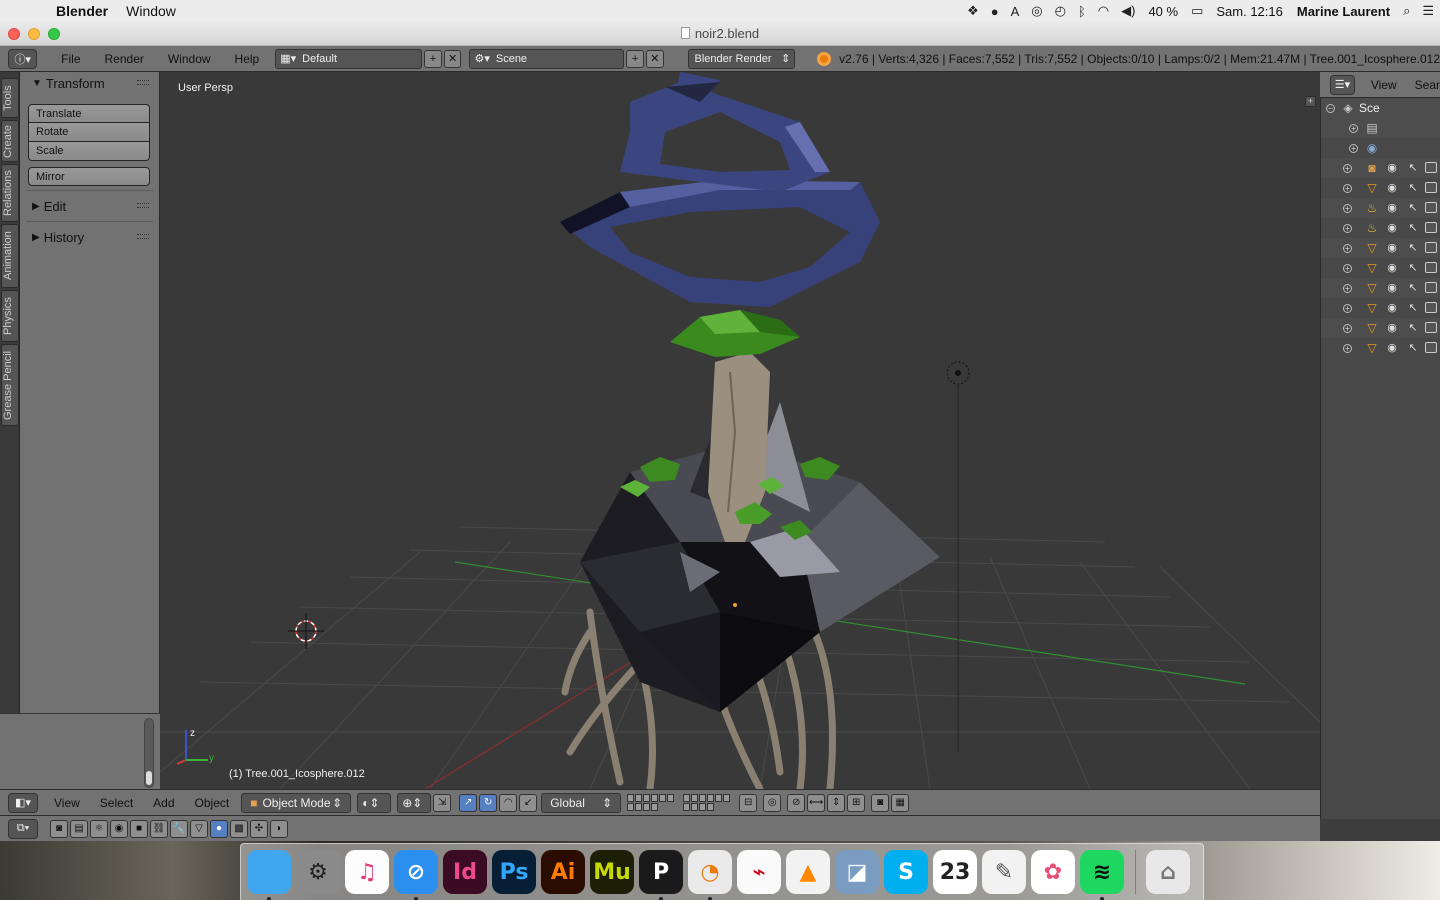  What do you see at coordinates (367, 872) in the screenshot?
I see `itunes-icon: ♫` at bounding box center [367, 872].